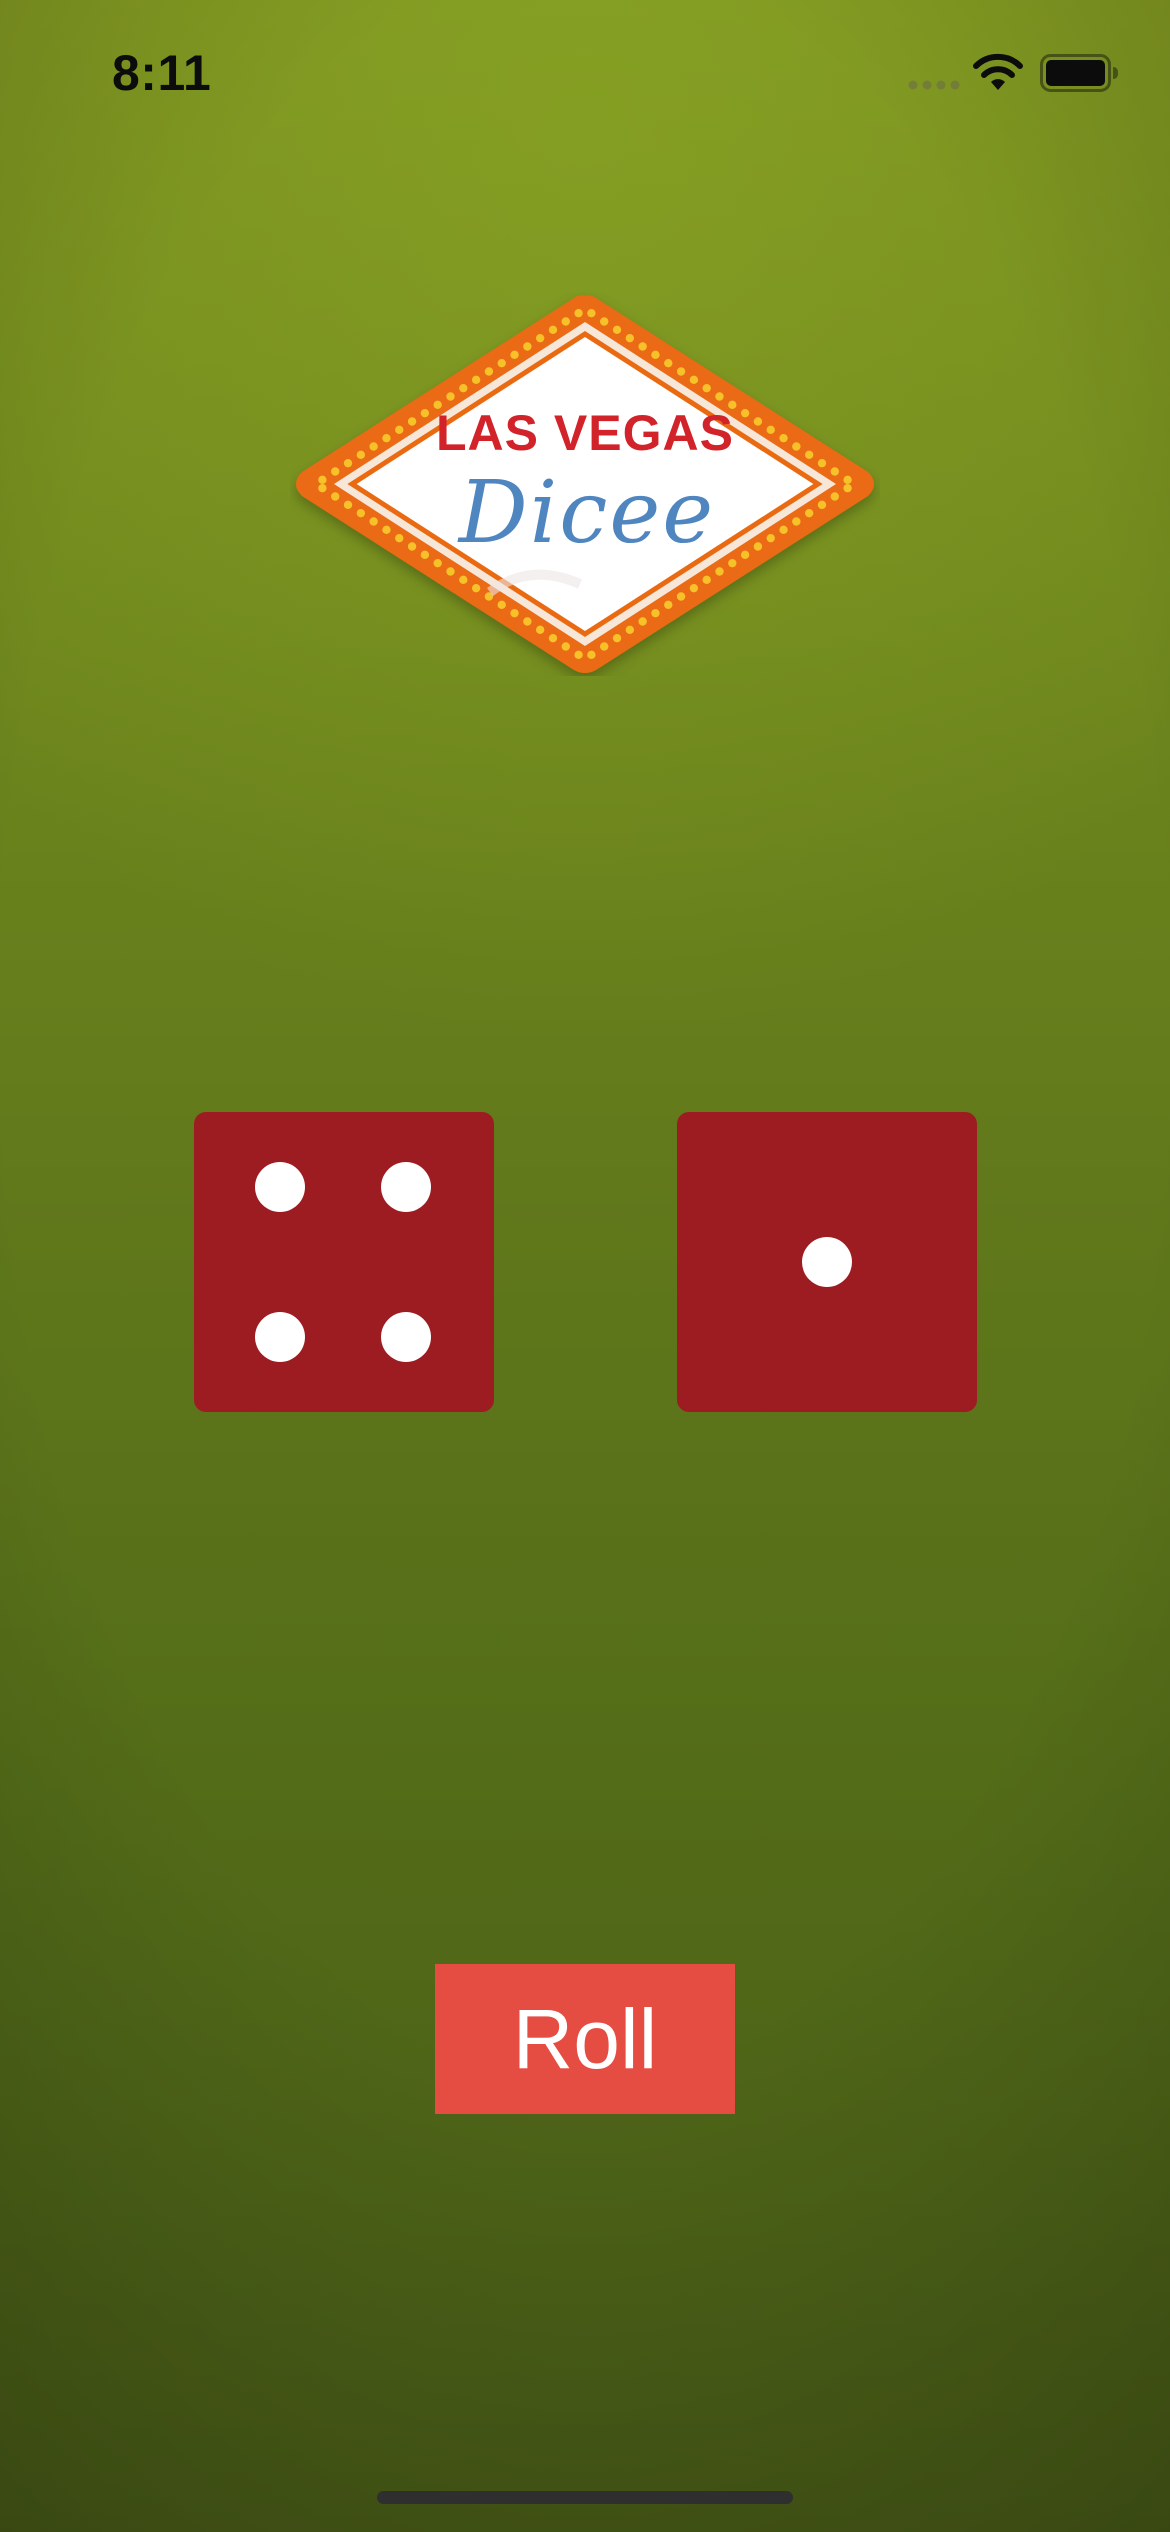  I want to click on right-die, so click(827, 1262).